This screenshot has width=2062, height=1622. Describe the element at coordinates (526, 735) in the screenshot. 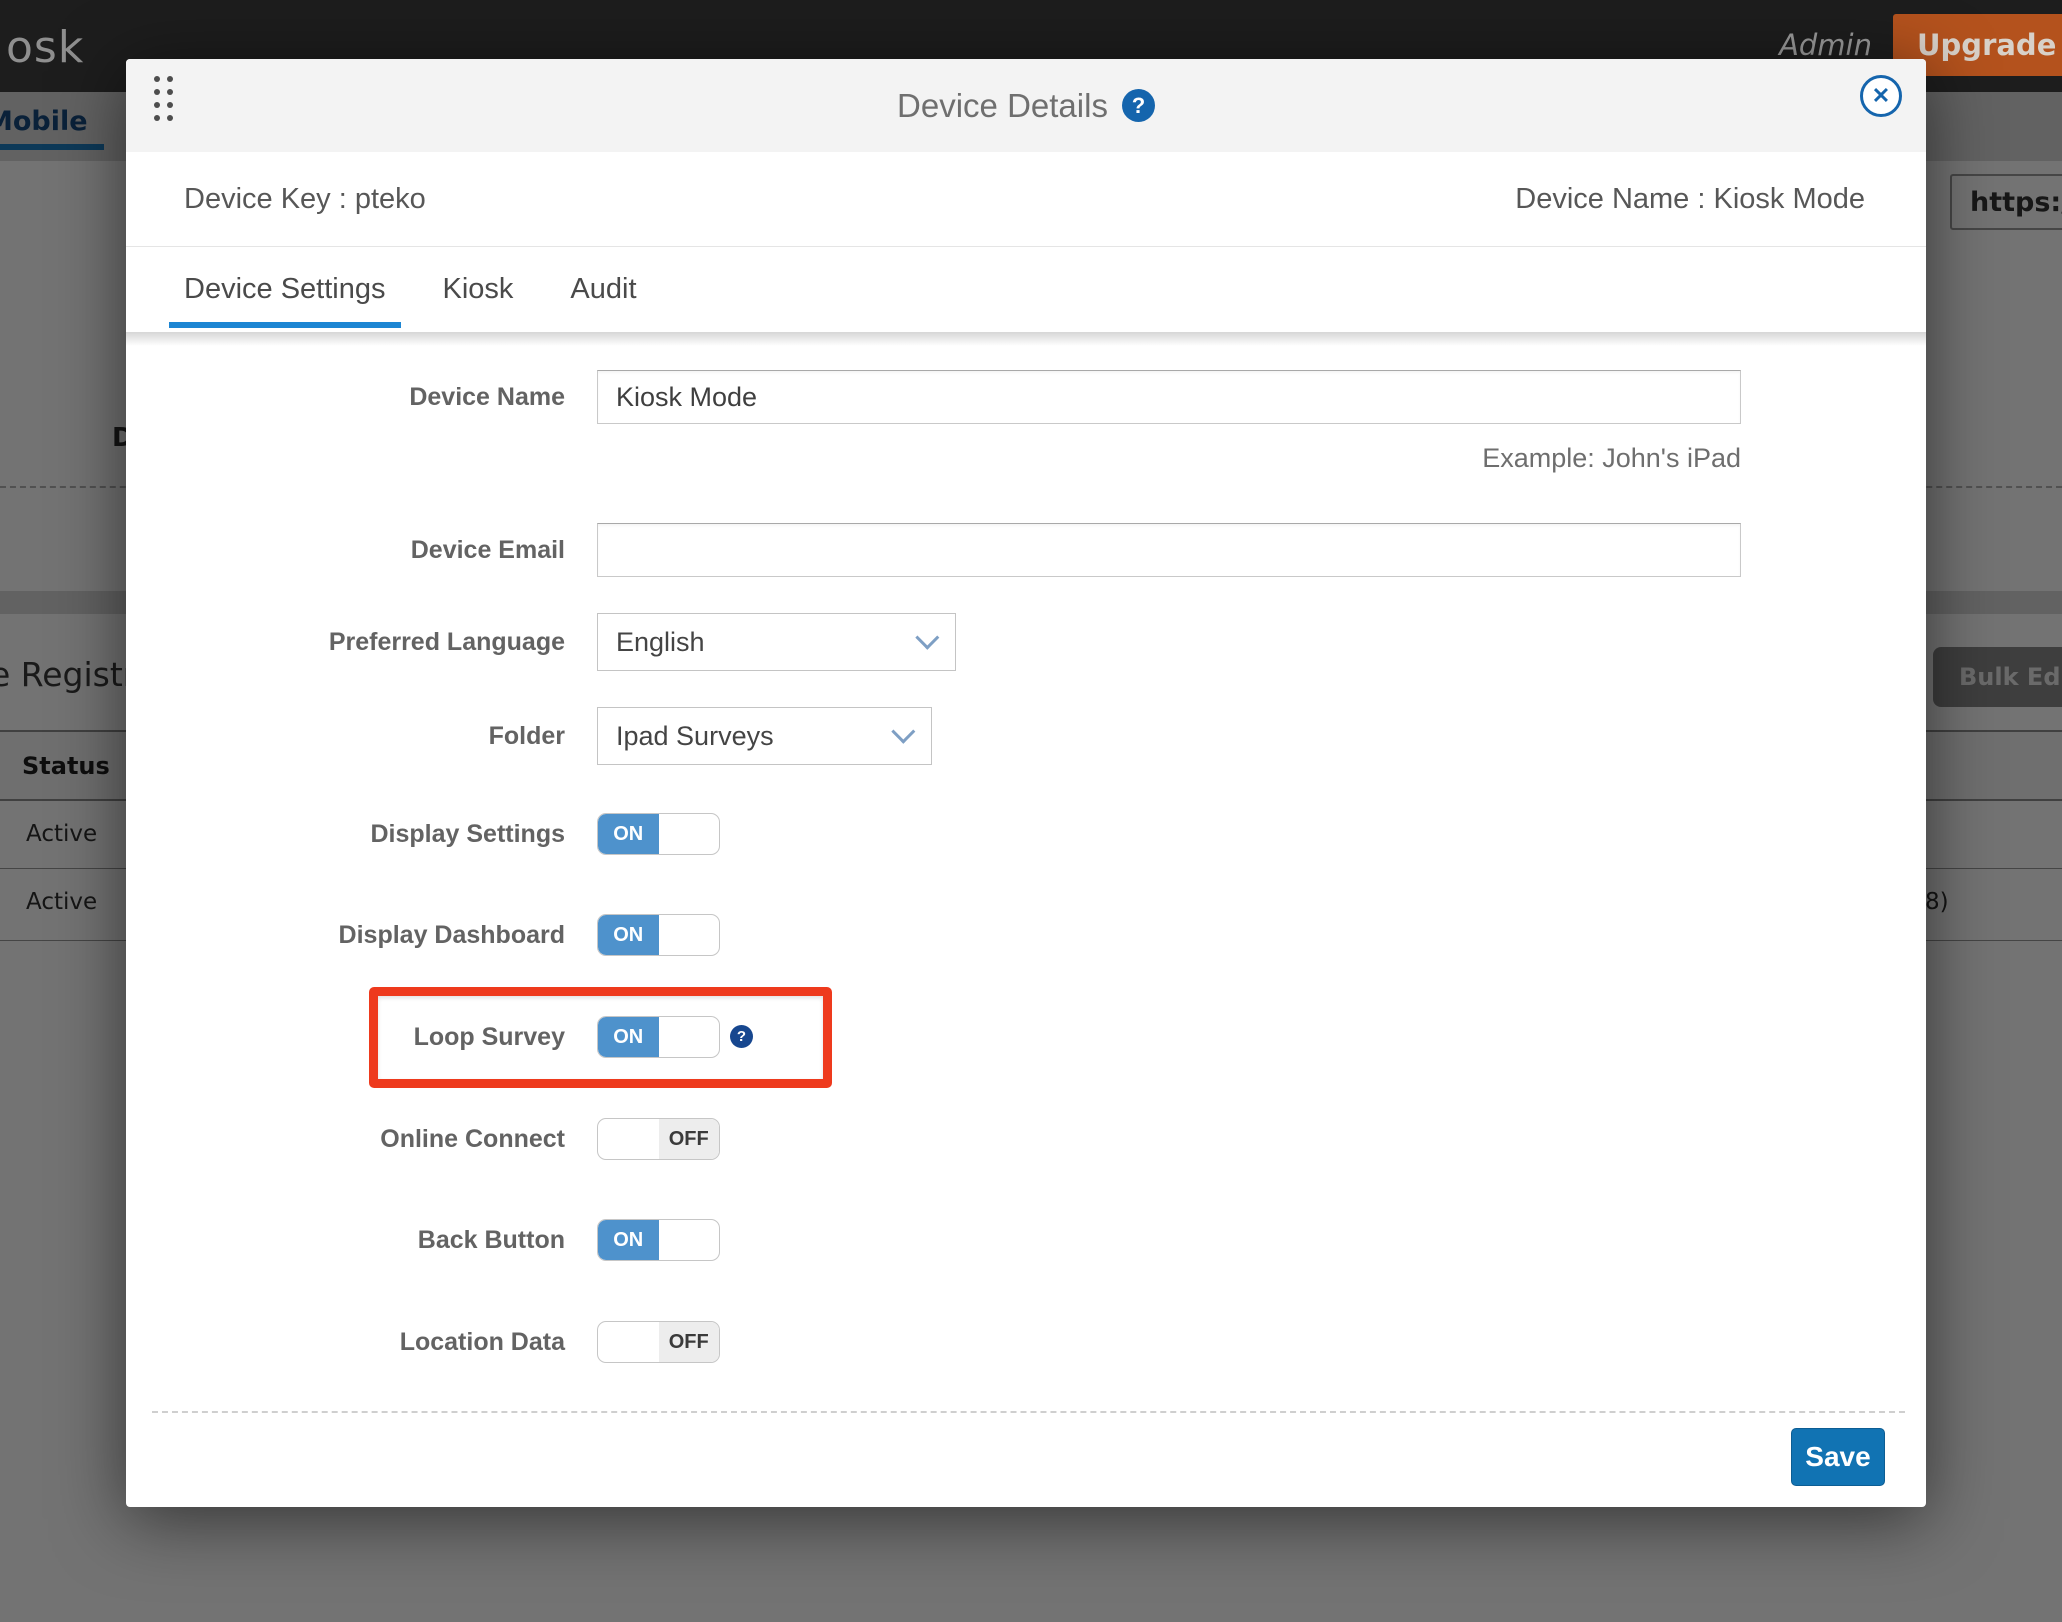

I see `folder-label: Folder` at that location.